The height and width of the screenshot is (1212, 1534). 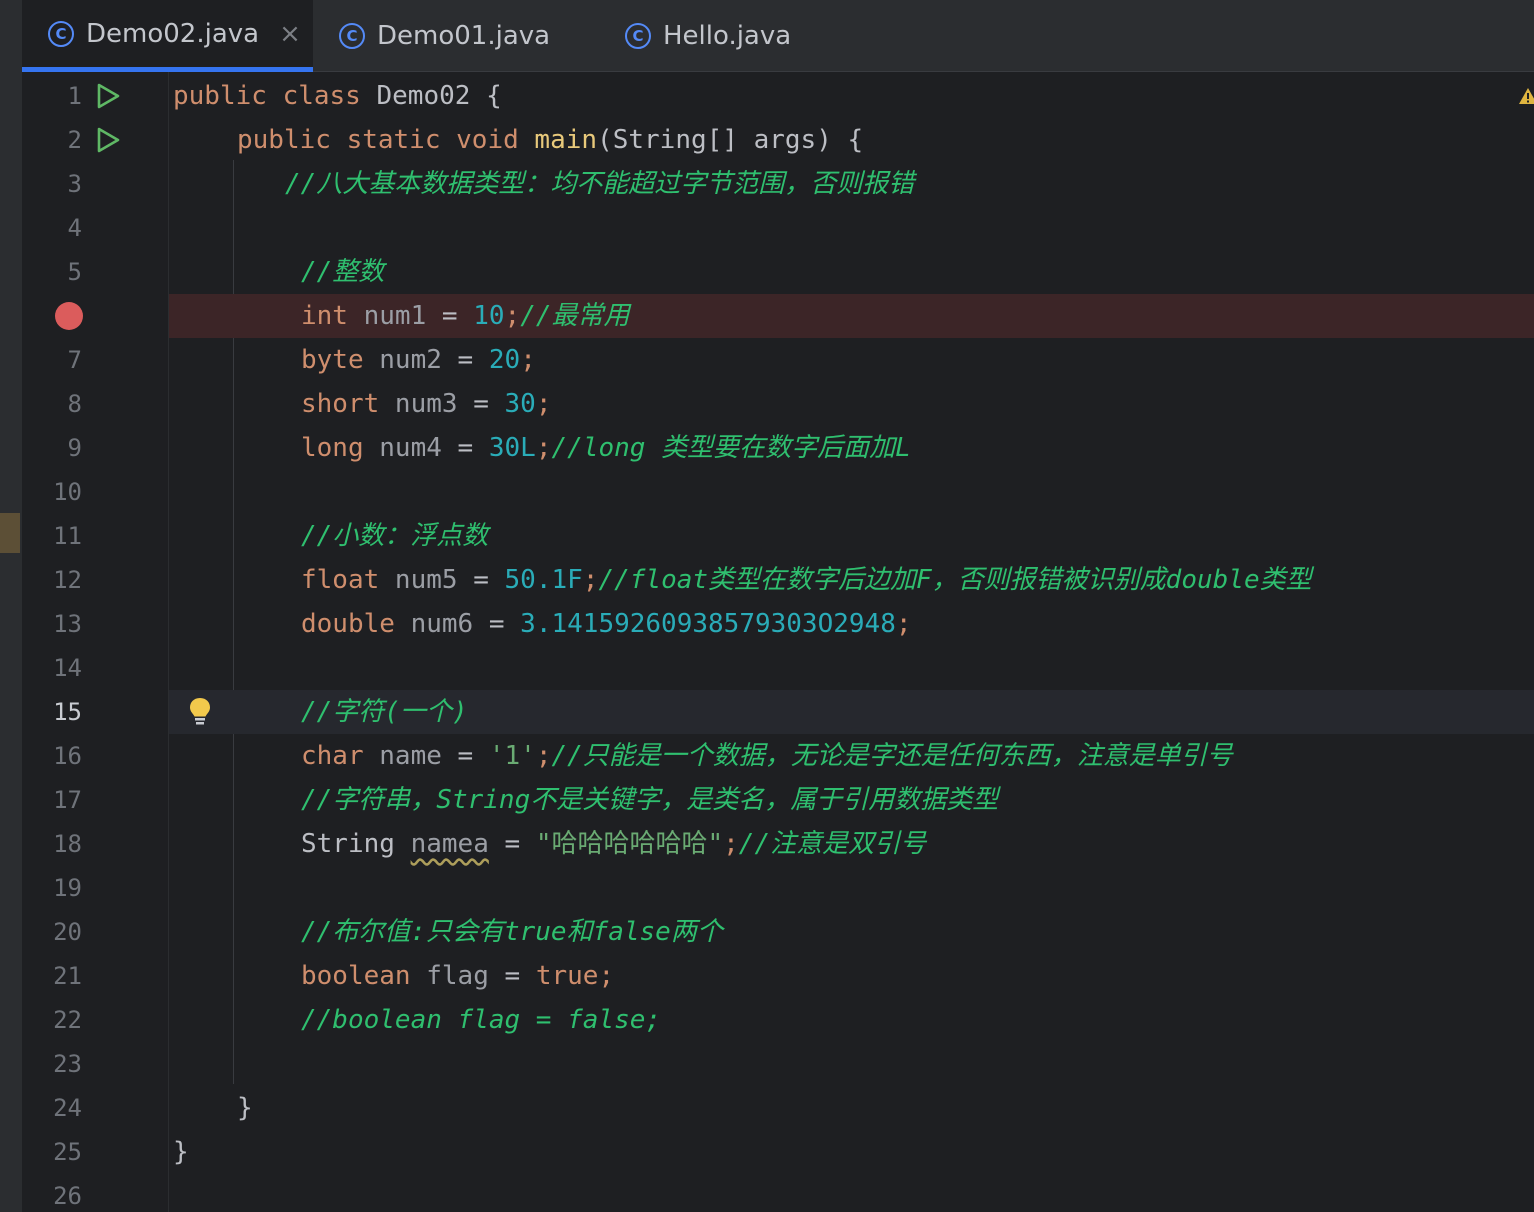 I want to click on code-token: boolean, so click(x=364, y=976).